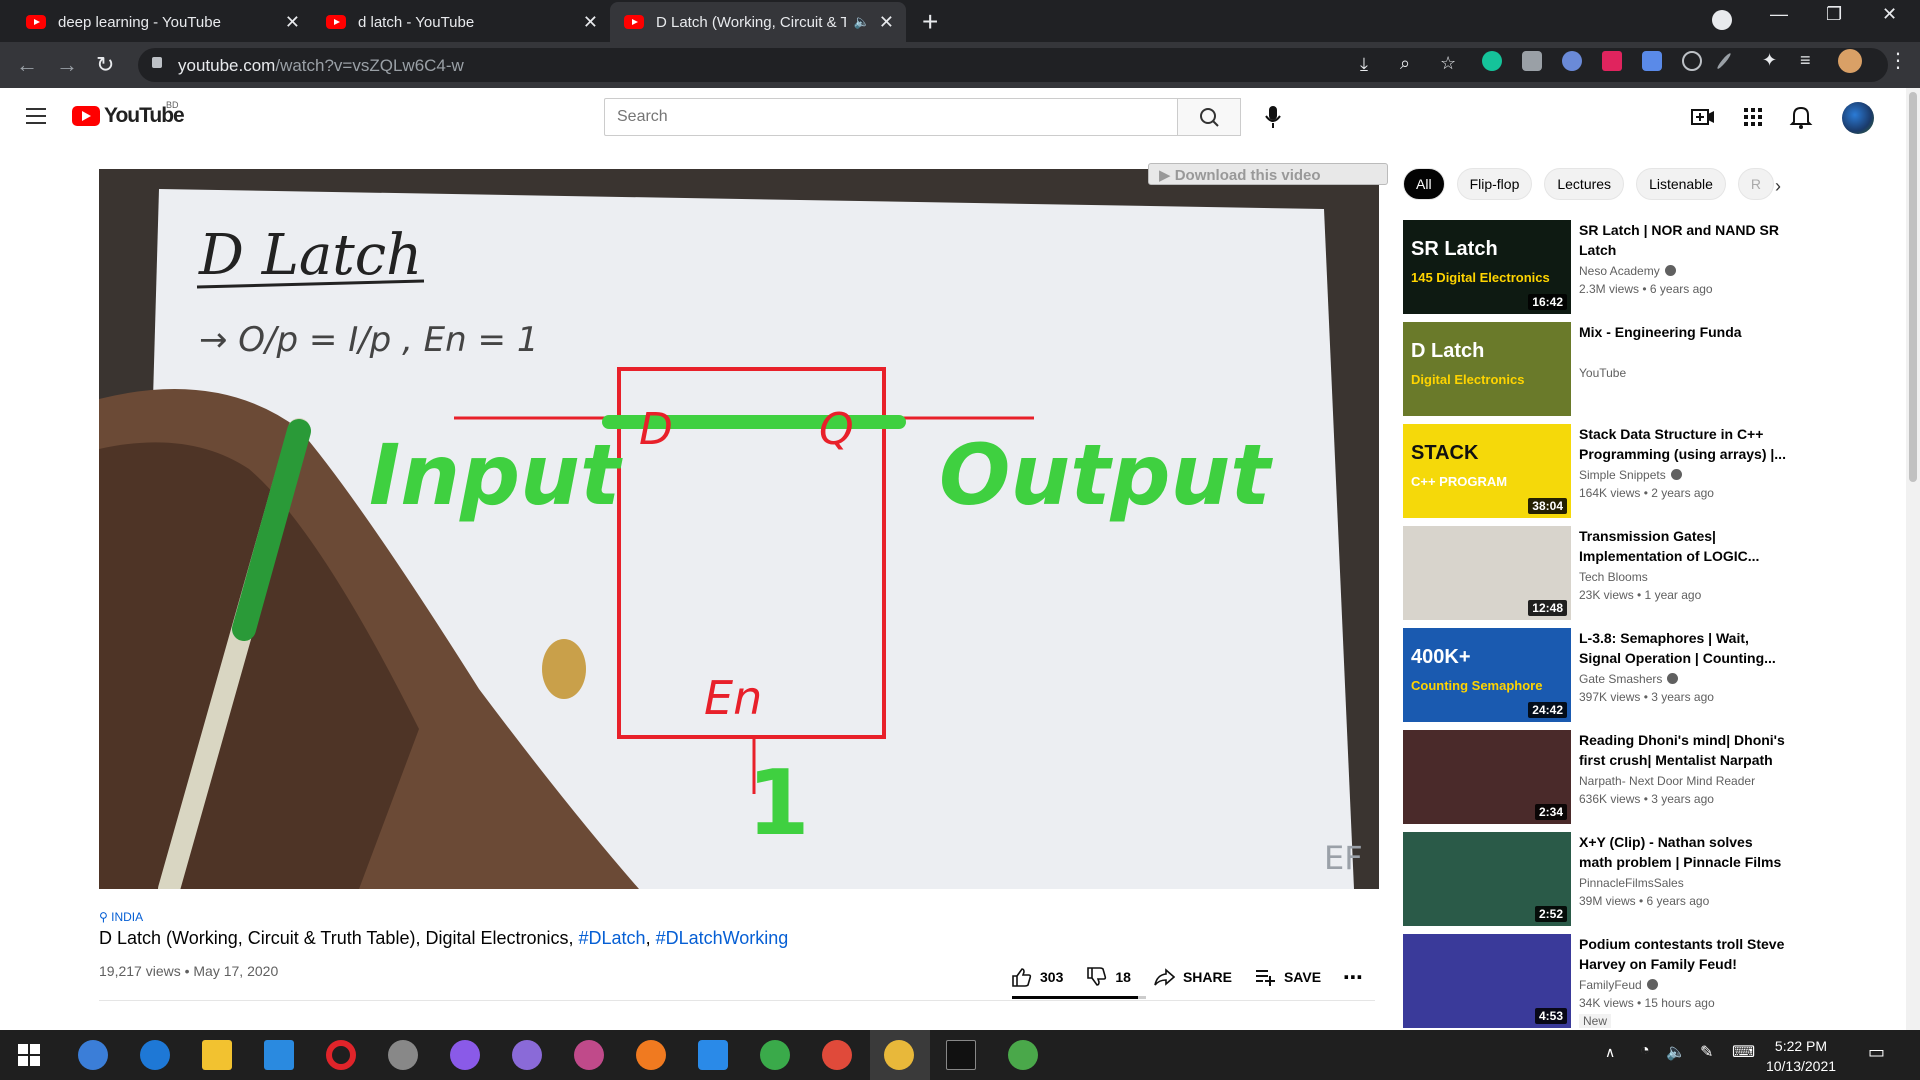 The width and height of the screenshot is (1920, 1080). I want to click on browser-tab: d latch - YouTube ✕, so click(461, 22).